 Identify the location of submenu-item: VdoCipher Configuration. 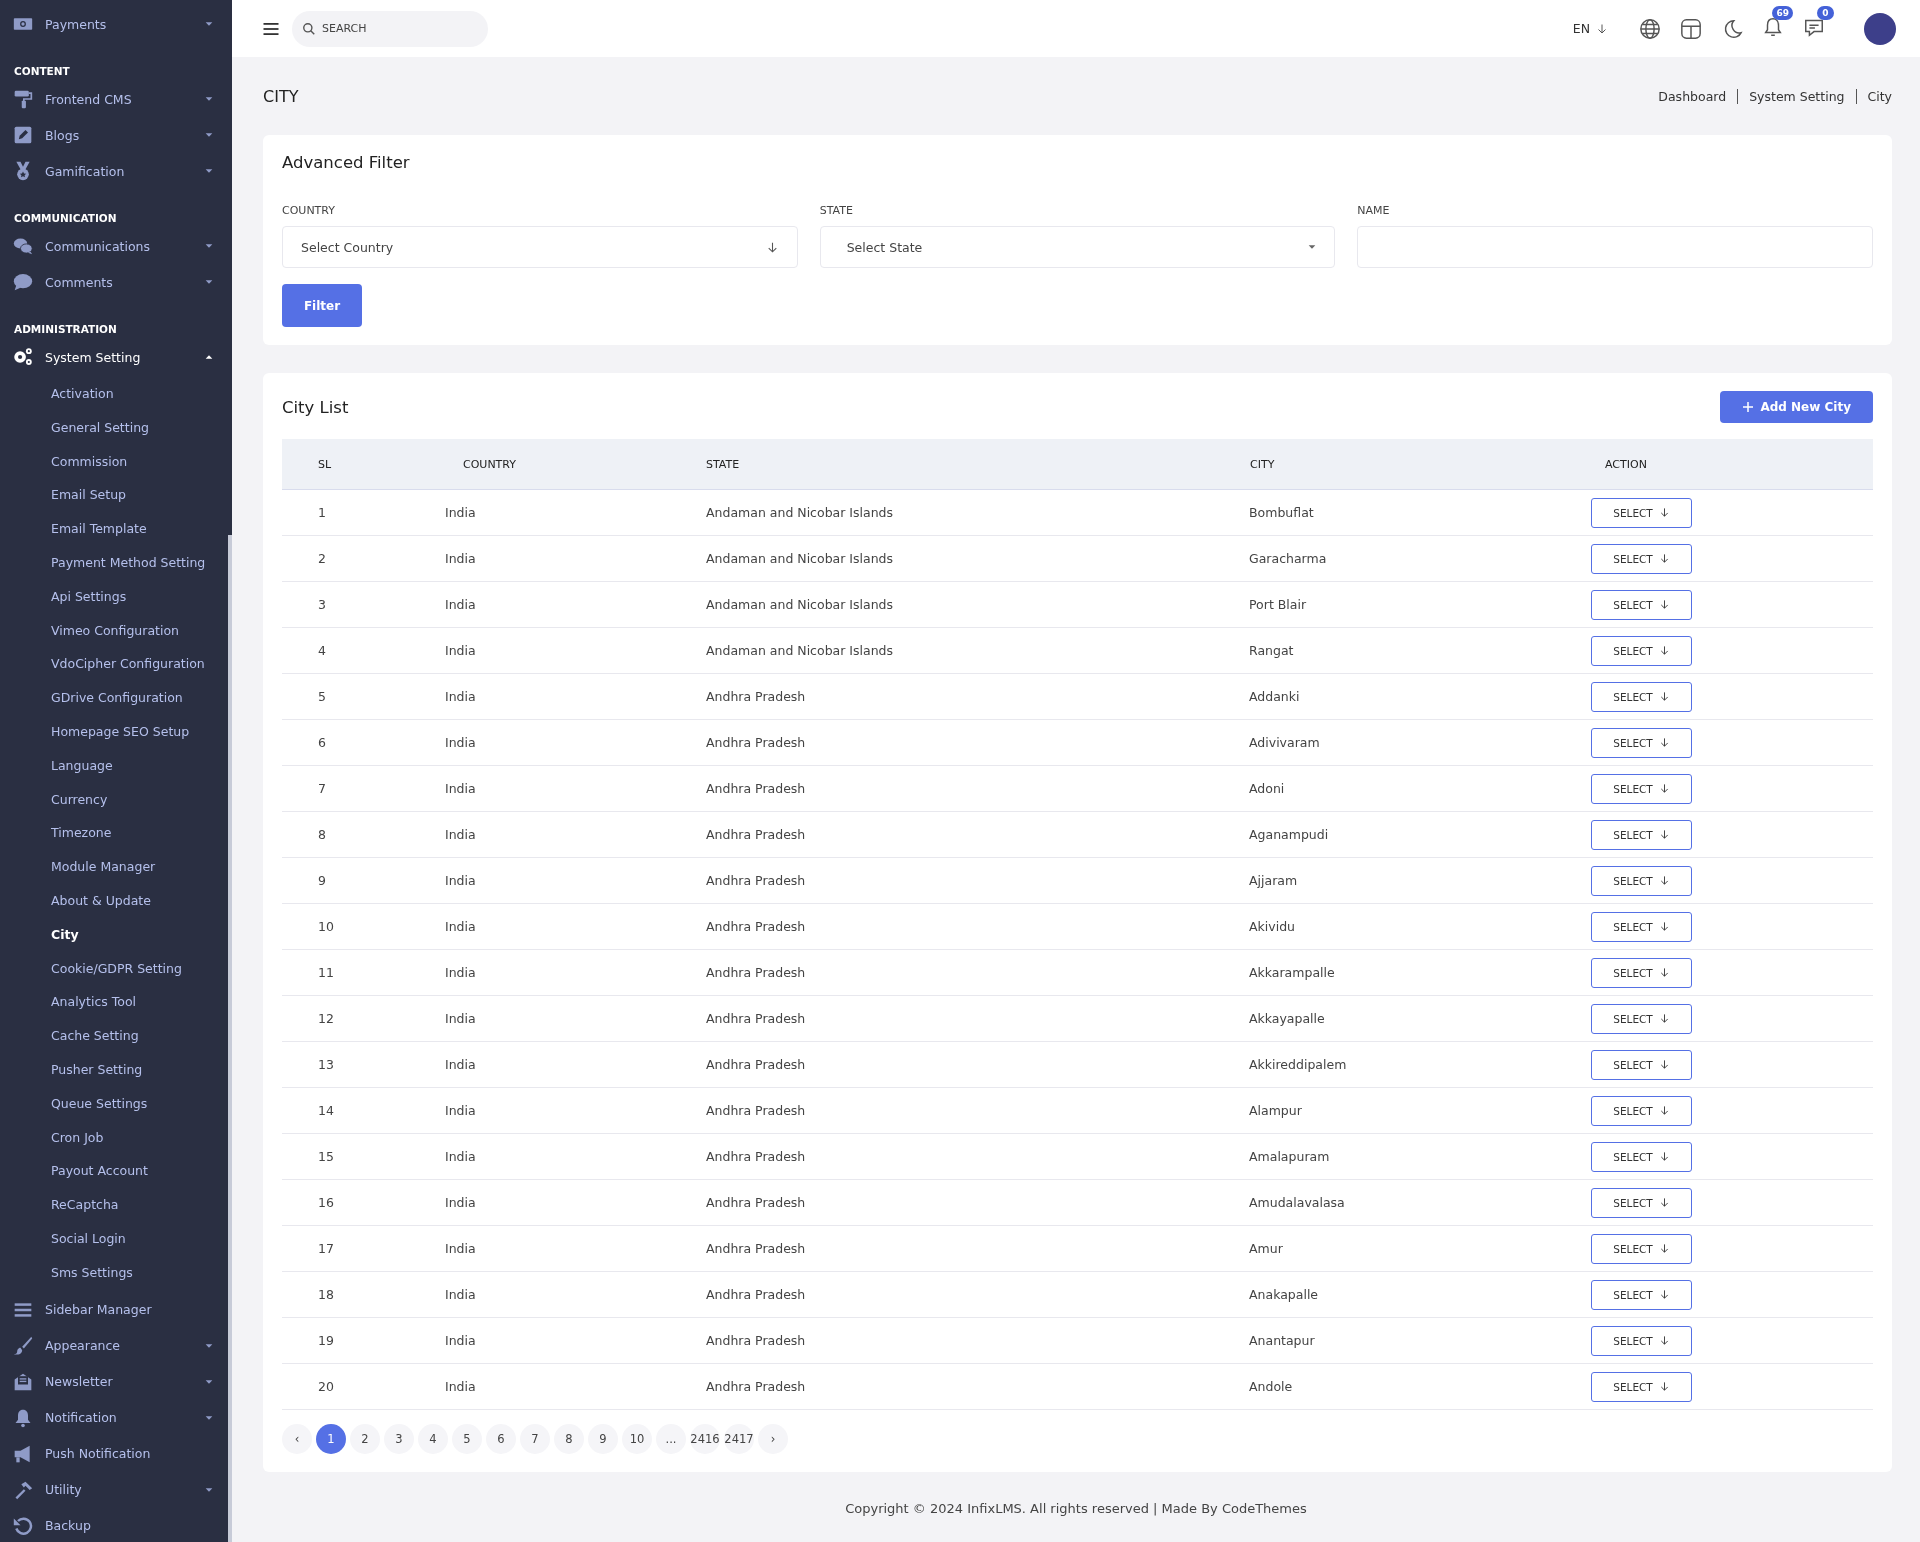
(116, 664).